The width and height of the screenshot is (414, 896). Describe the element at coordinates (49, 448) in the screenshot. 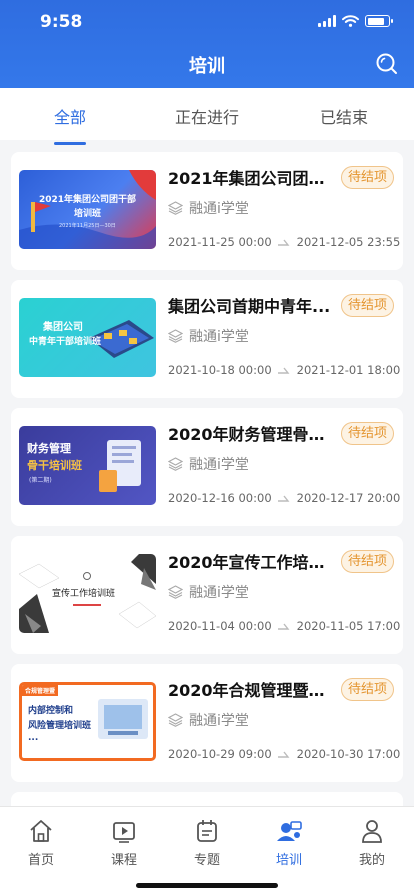

I see `thumbnail-text: 财务管理` at that location.